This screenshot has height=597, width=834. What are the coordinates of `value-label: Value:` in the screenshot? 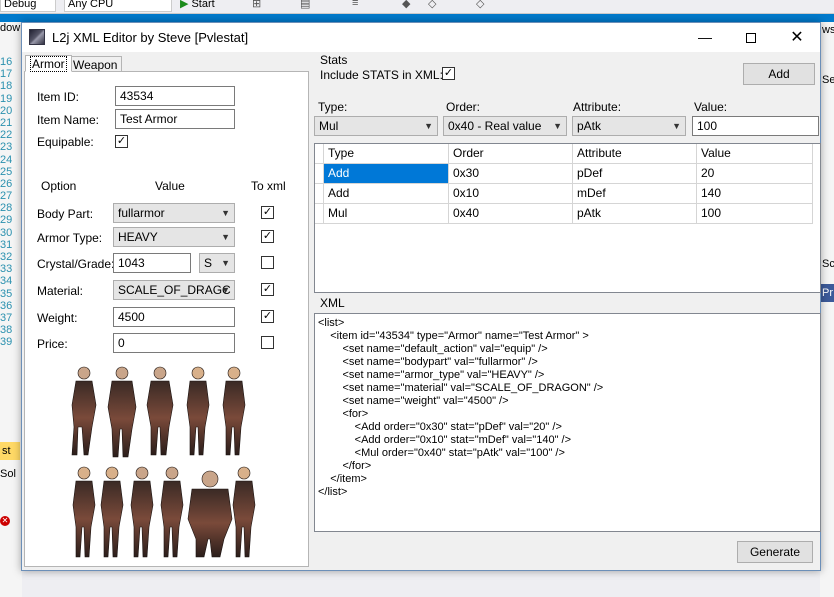 It's located at (711, 107).